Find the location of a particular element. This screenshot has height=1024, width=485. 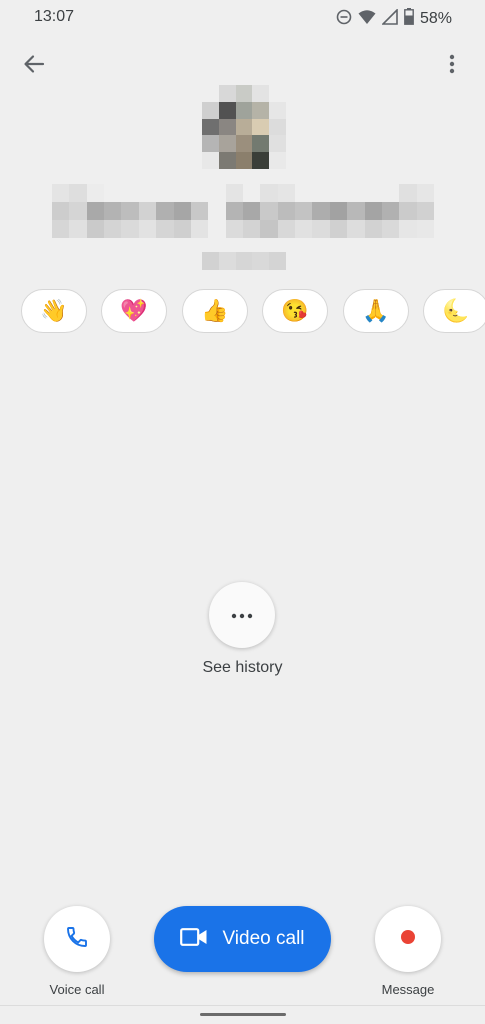

more-vert-icon is located at coordinates (452, 66).